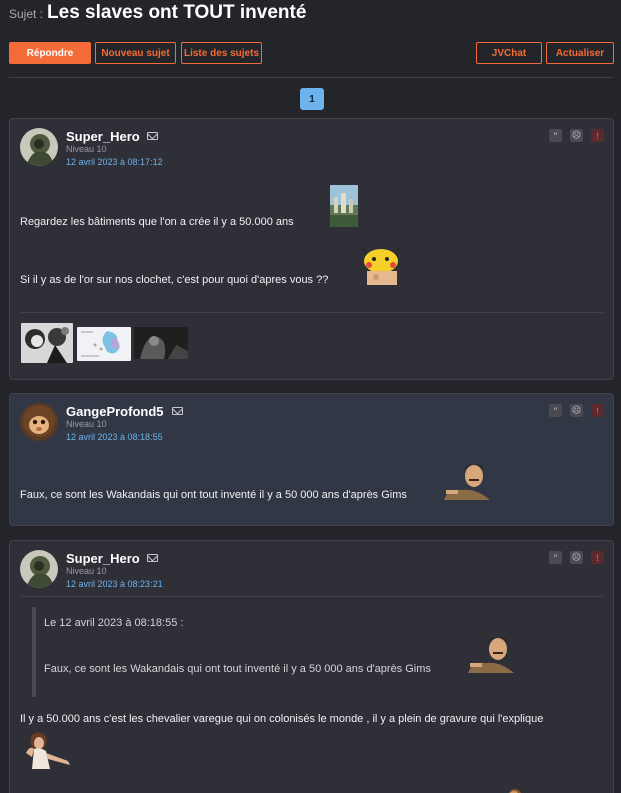  I want to click on city-image, so click(344, 206).